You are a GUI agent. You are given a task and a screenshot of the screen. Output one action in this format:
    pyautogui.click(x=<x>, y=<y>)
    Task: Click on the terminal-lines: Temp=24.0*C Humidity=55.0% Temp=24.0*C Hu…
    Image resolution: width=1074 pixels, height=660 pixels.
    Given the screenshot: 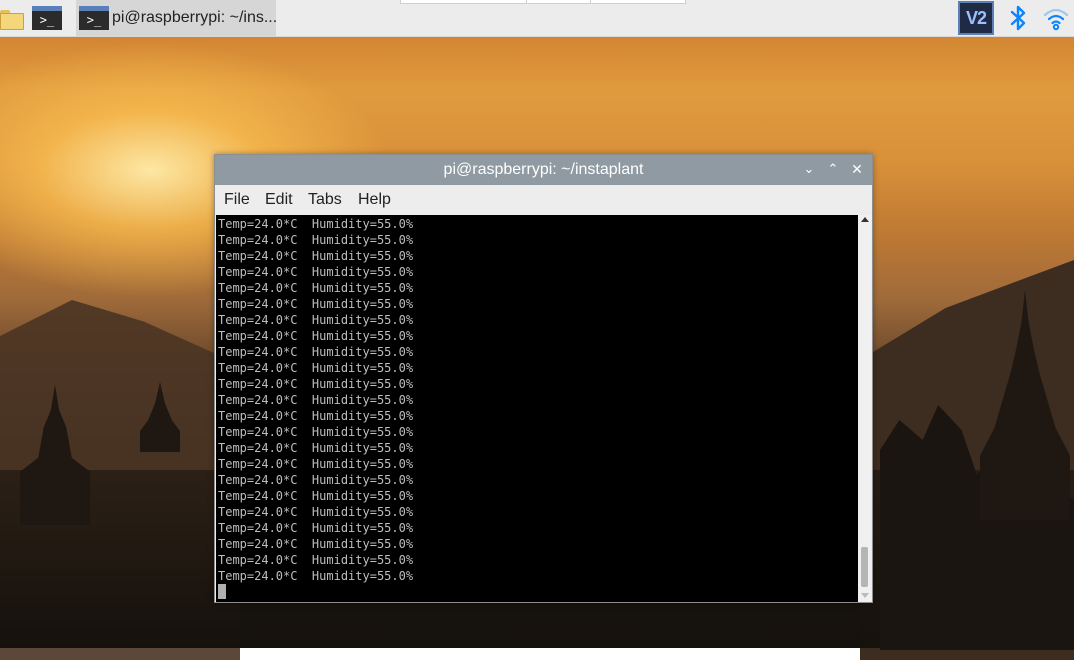 What is the action you would take?
    pyautogui.click(x=315, y=400)
    